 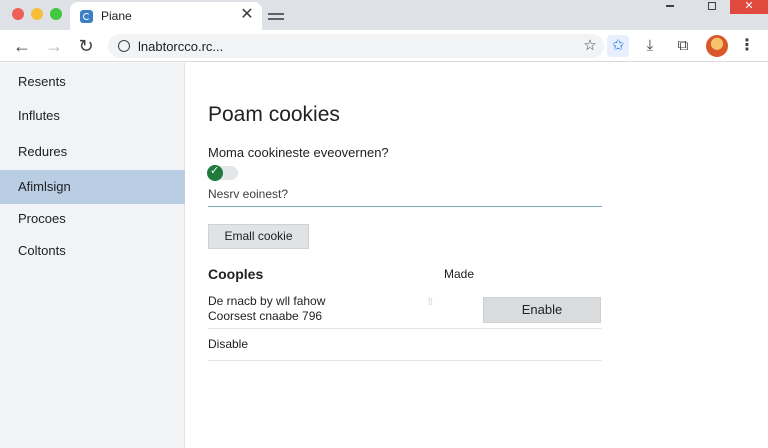 What do you see at coordinates (265, 316) in the screenshot?
I see `row-description-line: Coorsest cnaabe 796` at bounding box center [265, 316].